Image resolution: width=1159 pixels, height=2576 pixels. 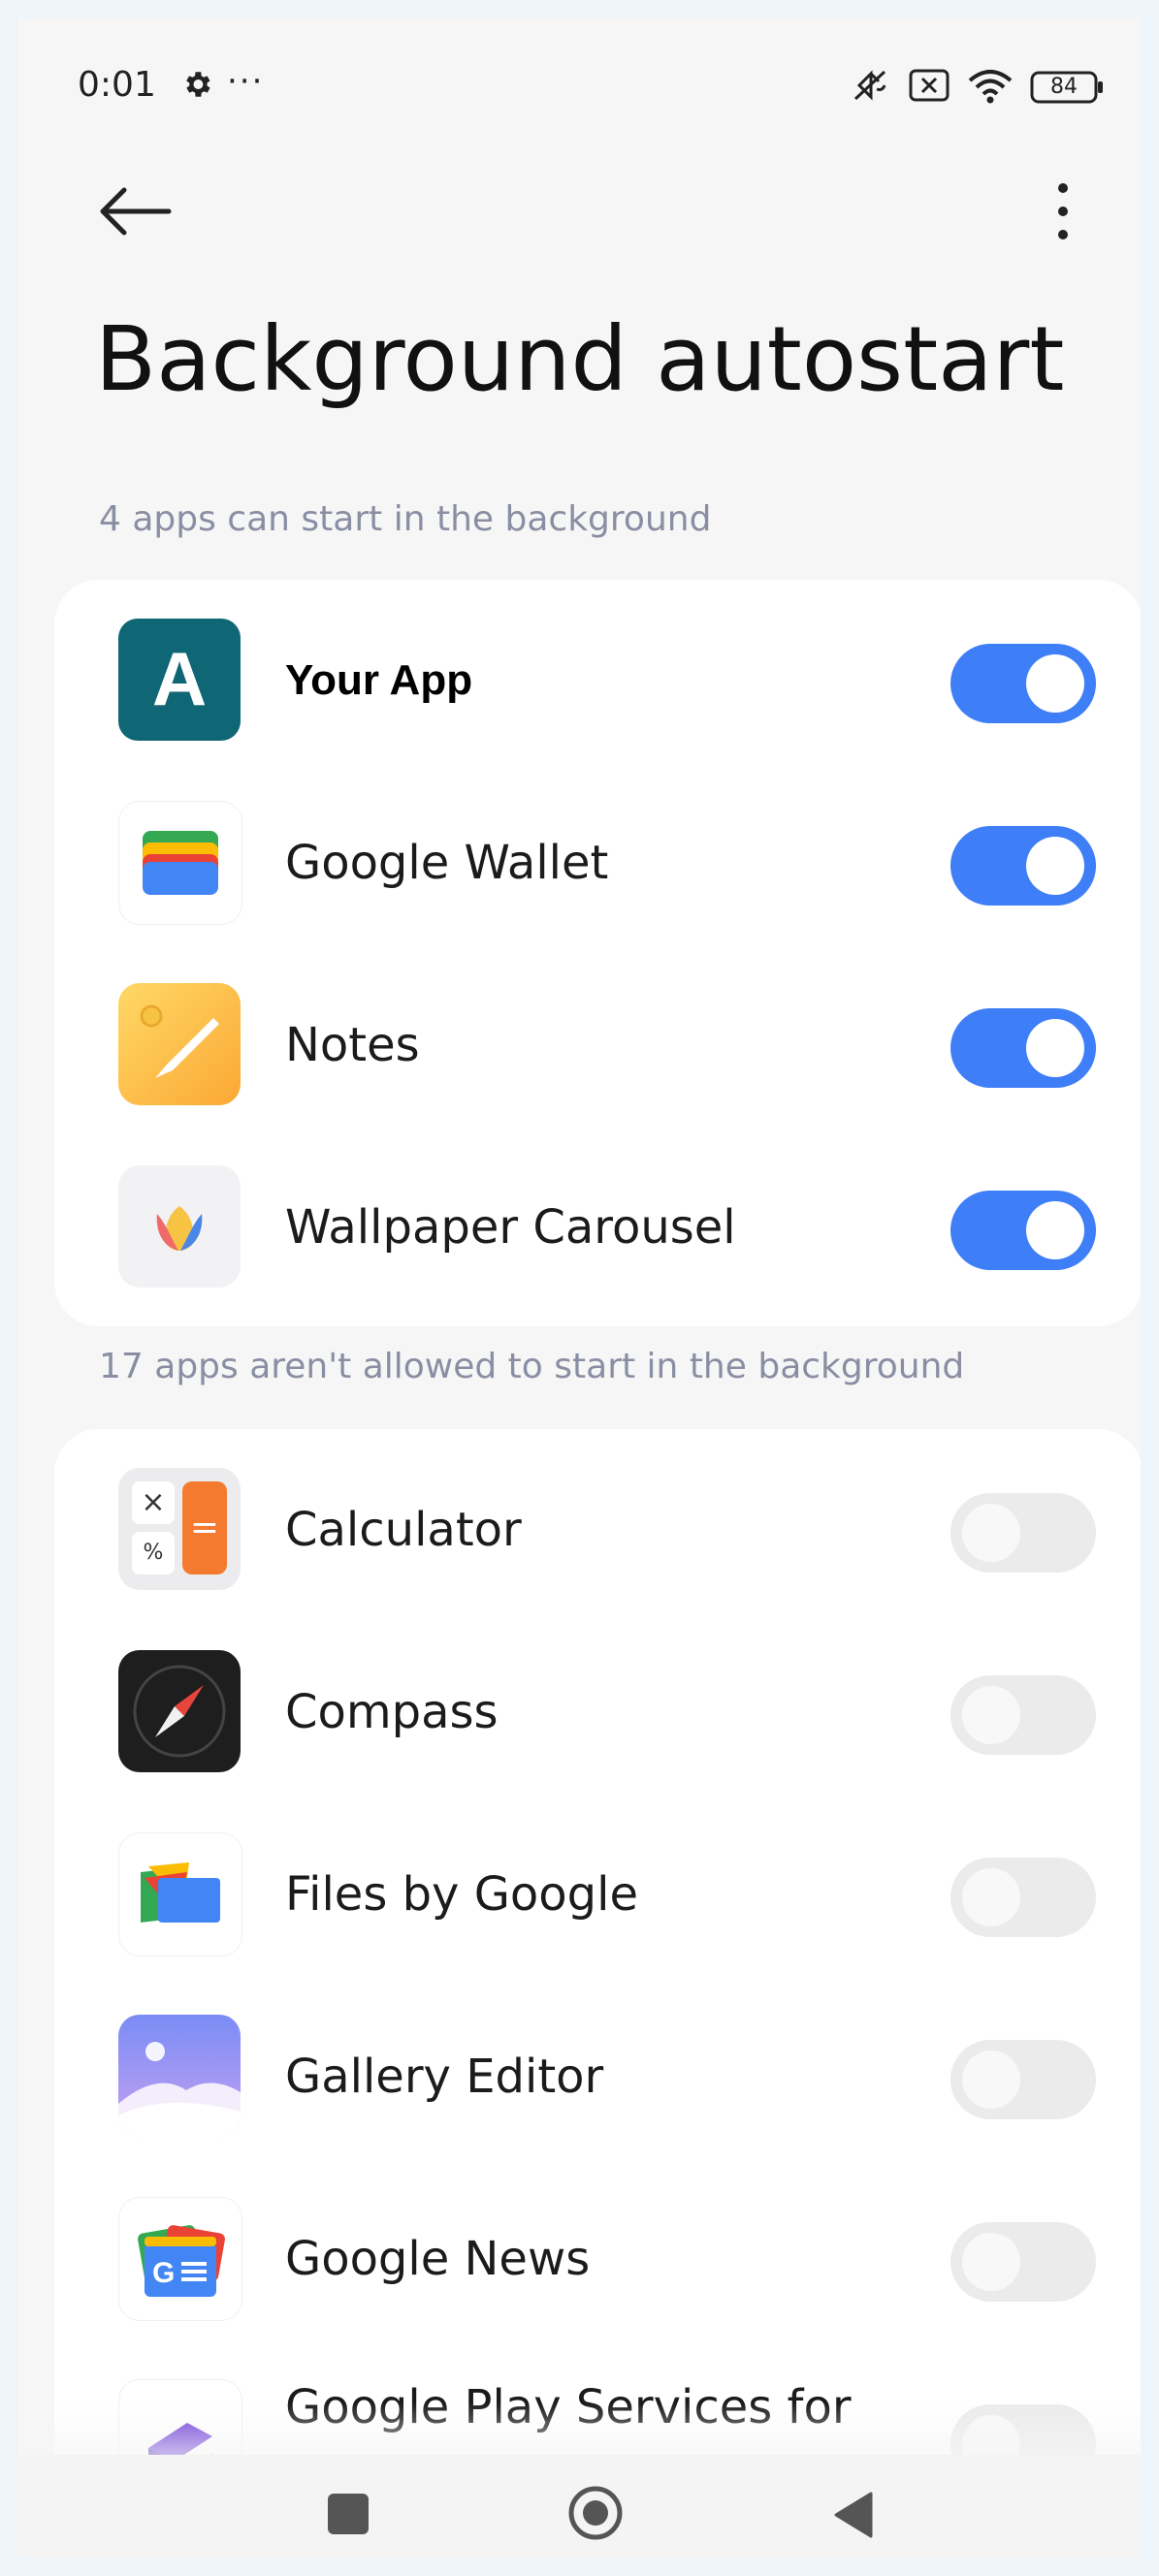 I want to click on app-name: Files by Google, so click(x=461, y=1895).